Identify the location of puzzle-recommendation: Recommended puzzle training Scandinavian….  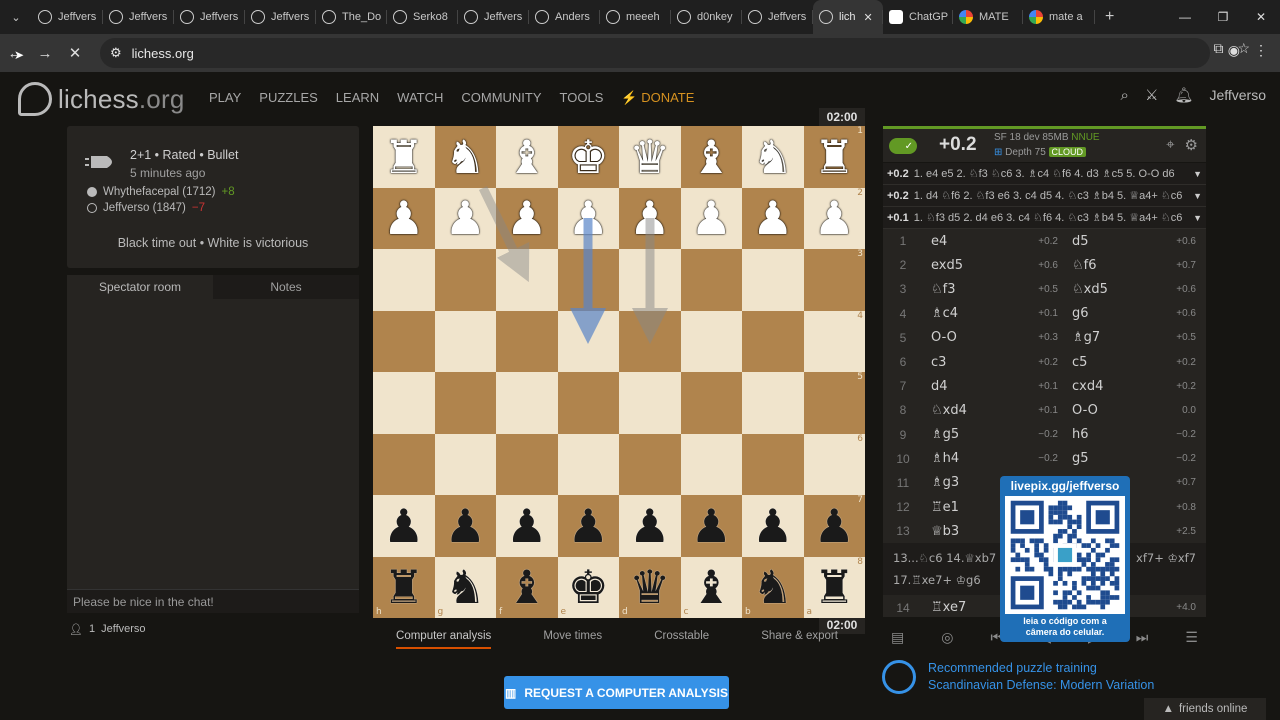
(1018, 677).